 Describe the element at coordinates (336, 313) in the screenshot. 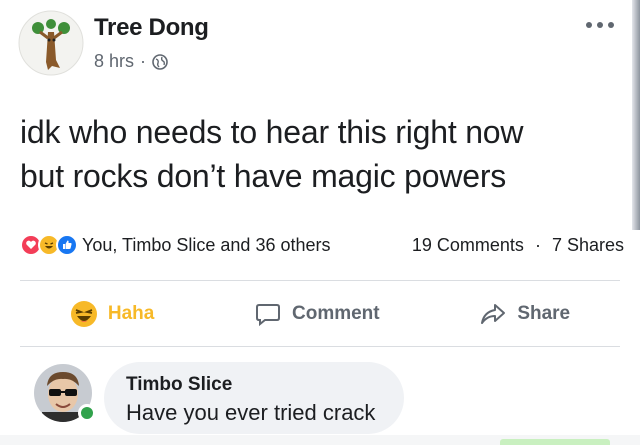

I see `comment-label: Comment` at that location.